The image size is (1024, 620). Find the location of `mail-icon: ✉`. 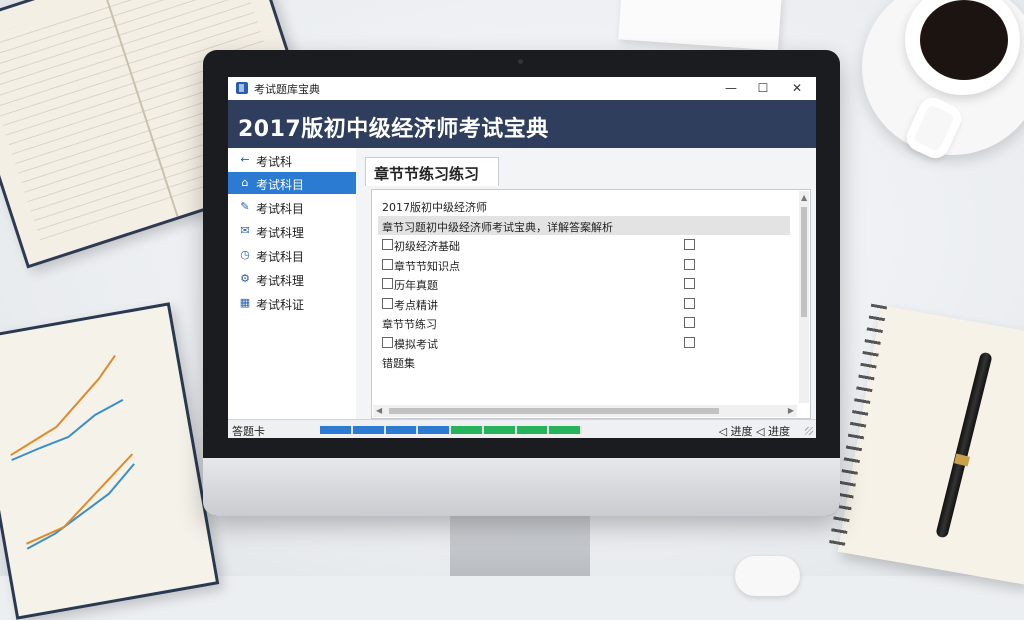

mail-icon: ✉ is located at coordinates (245, 230).